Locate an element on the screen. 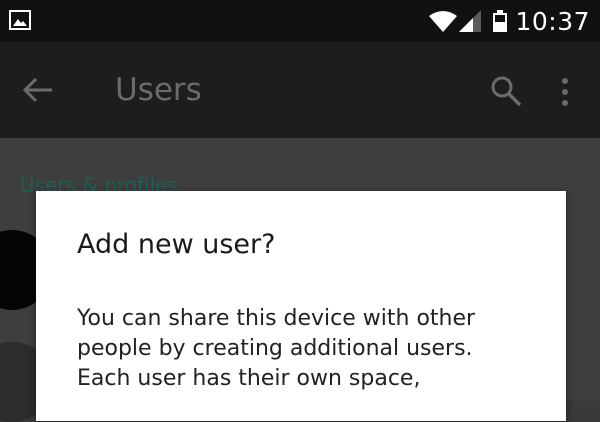 The height and width of the screenshot is (422, 600). page-title: Users is located at coordinates (158, 90).